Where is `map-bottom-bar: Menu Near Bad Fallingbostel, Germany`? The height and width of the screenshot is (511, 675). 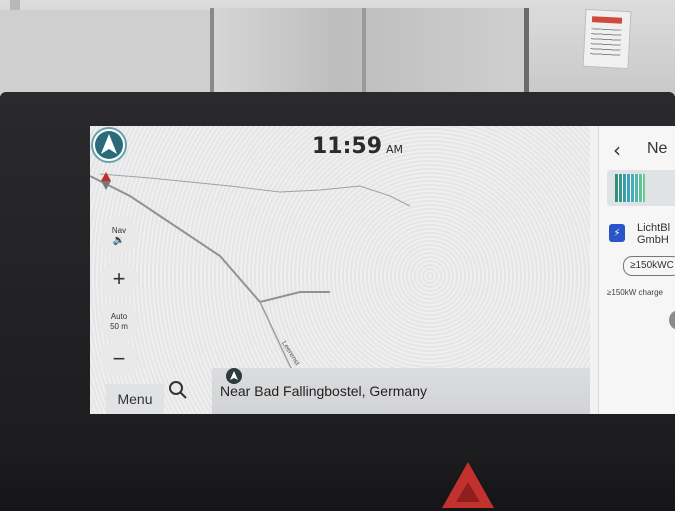 map-bottom-bar: Menu Near Bad Fallingbostel, Germany is located at coordinates (340, 391).